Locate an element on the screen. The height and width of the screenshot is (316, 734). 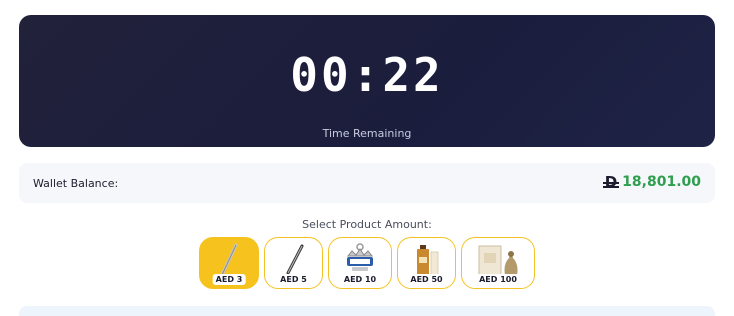
product-price-label: AED 100 is located at coordinates (498, 279).